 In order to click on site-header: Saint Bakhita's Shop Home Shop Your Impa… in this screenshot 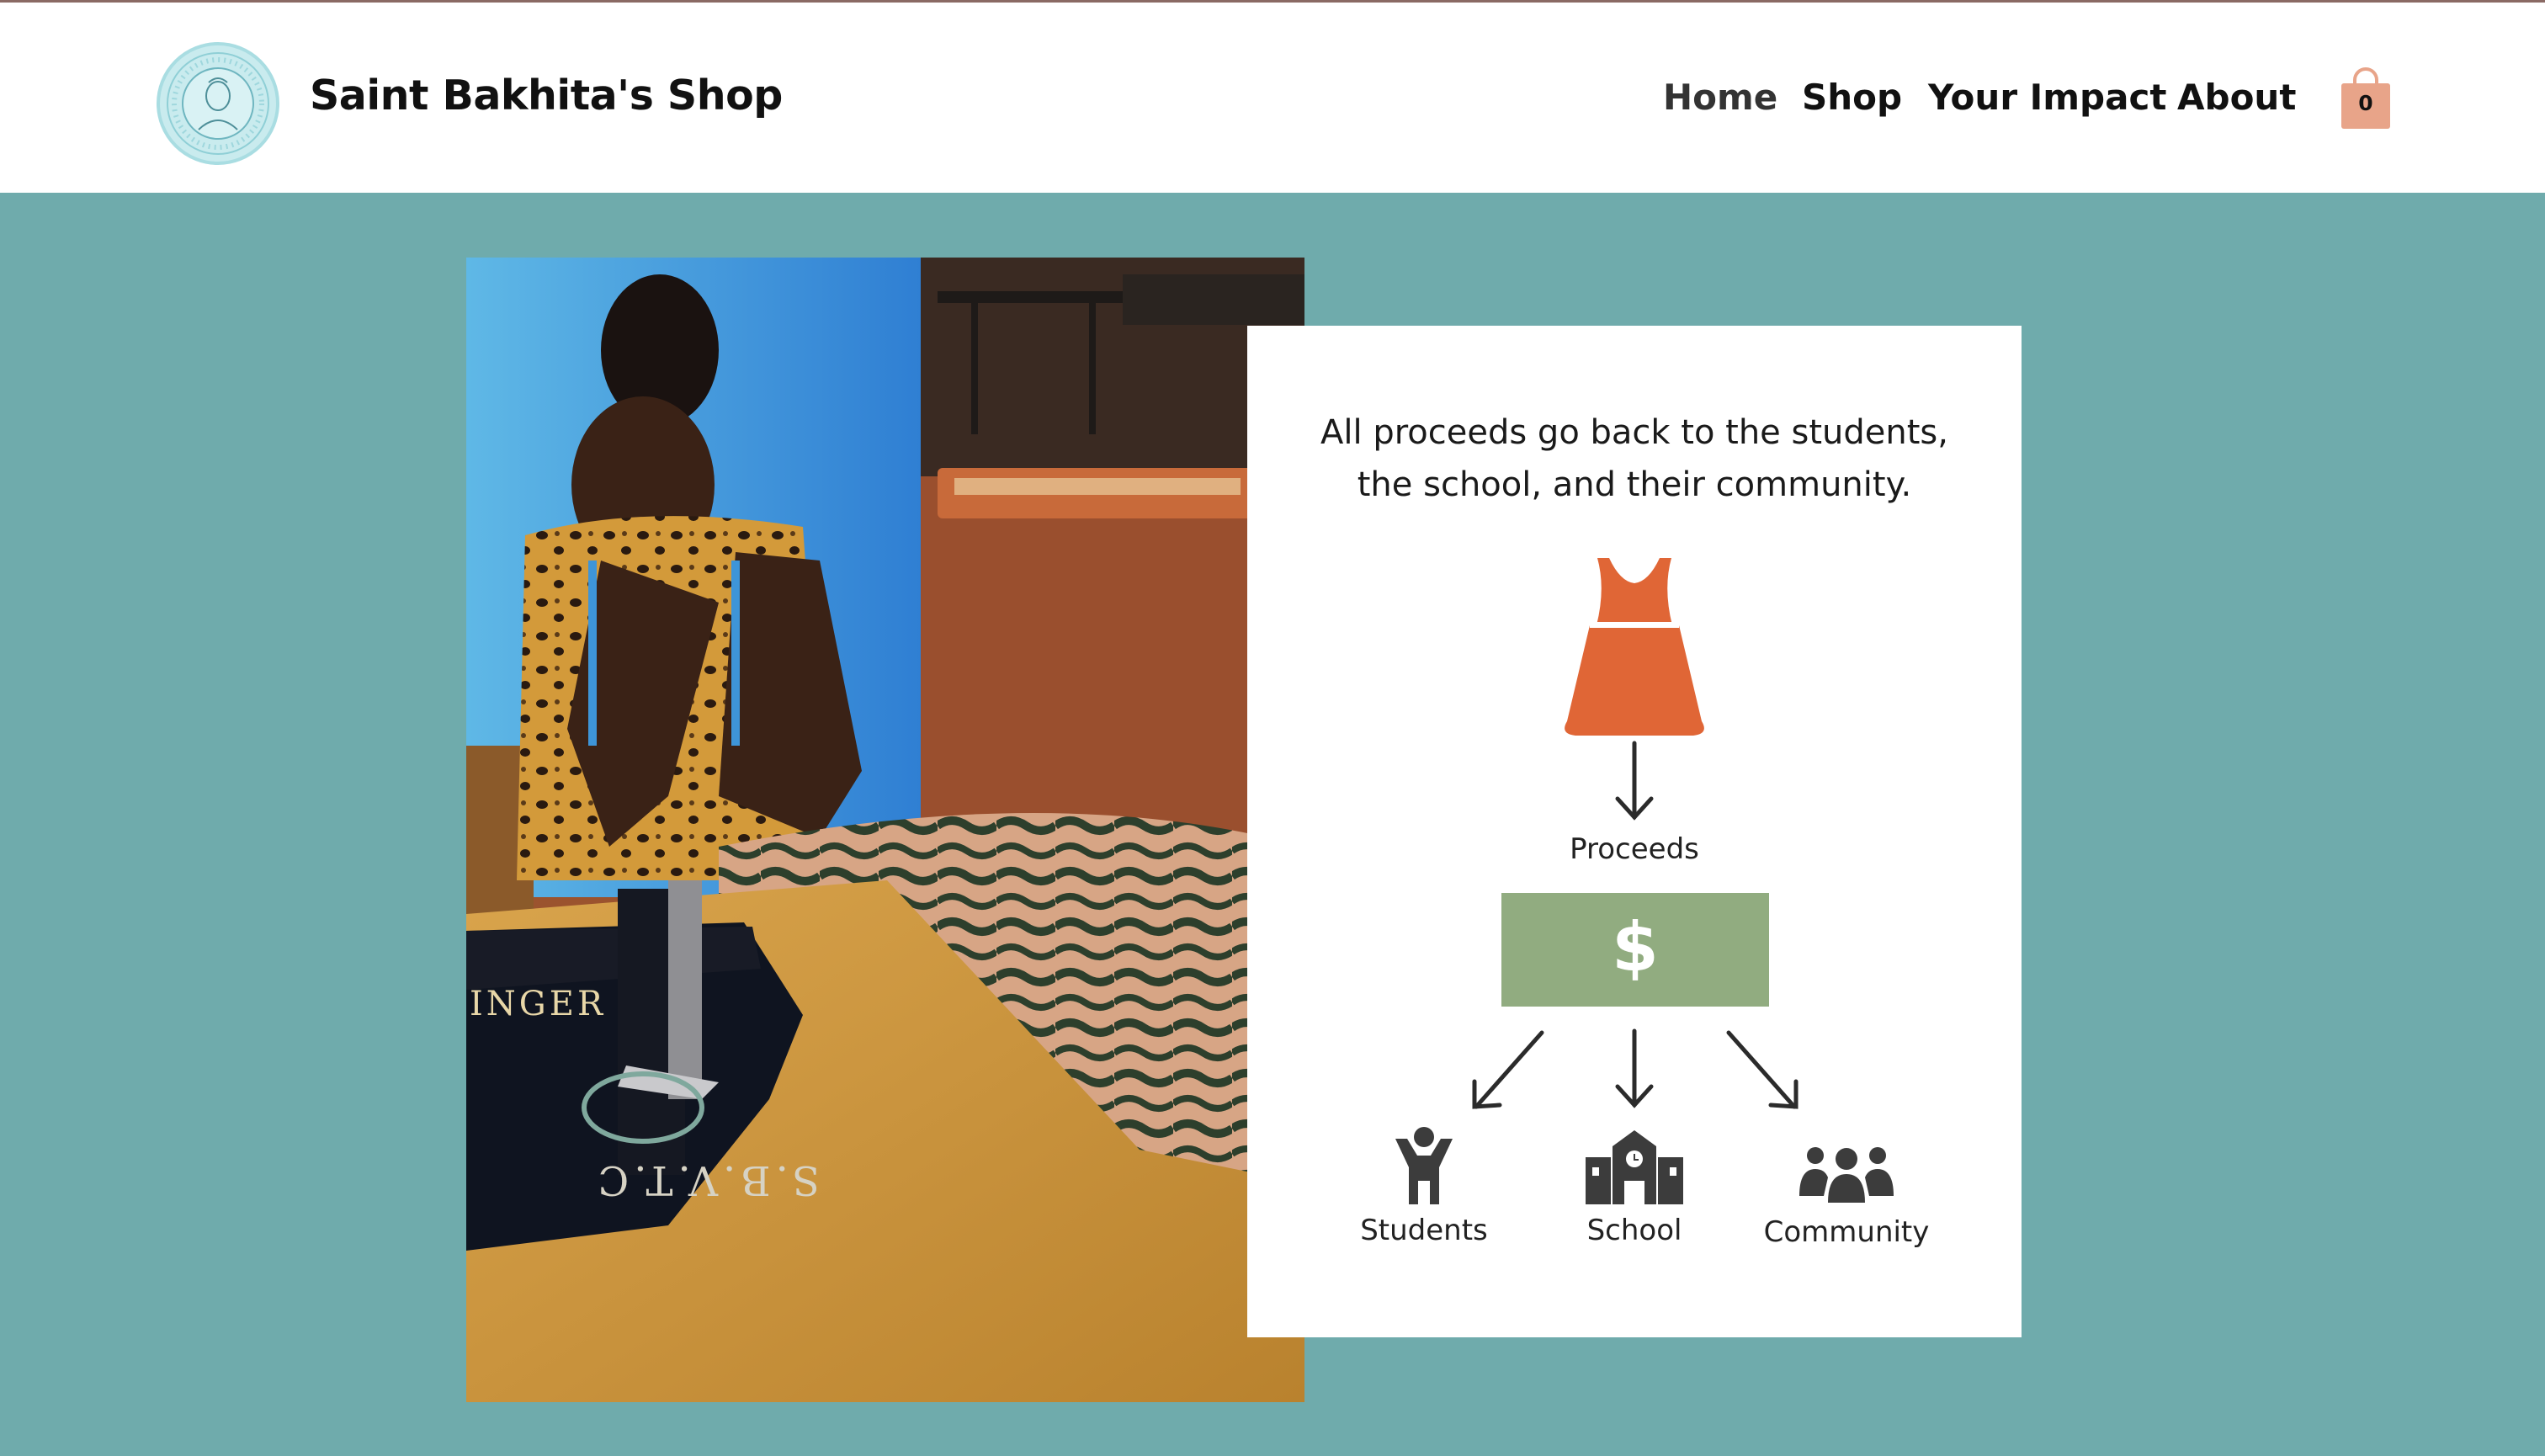, I will do `click(1273, 98)`.